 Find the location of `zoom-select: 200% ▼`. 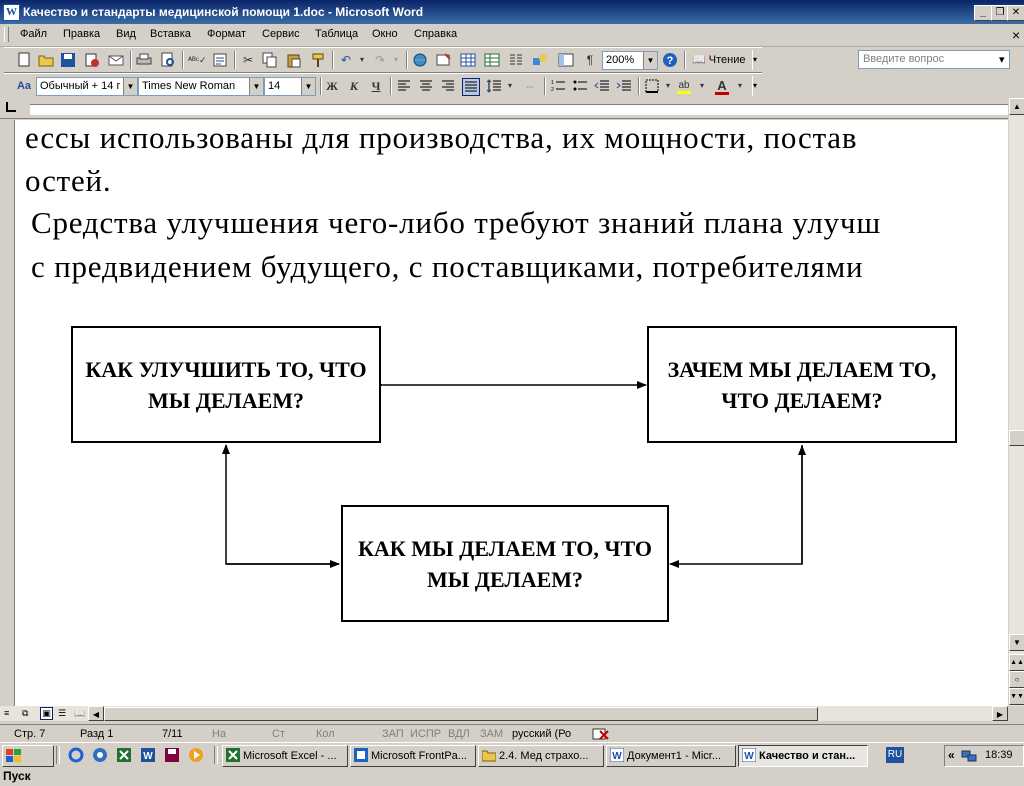

zoom-select: 200% ▼ is located at coordinates (630, 60).